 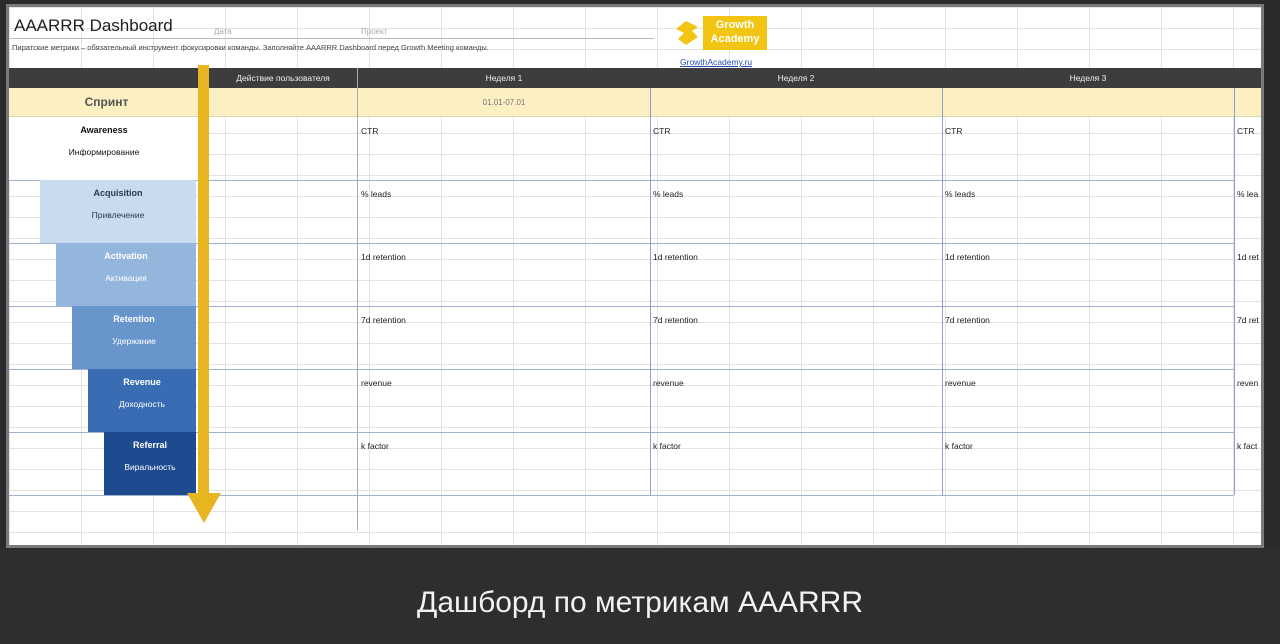 I want to click on header-week-2: Неделя 2, so click(x=796, y=78).